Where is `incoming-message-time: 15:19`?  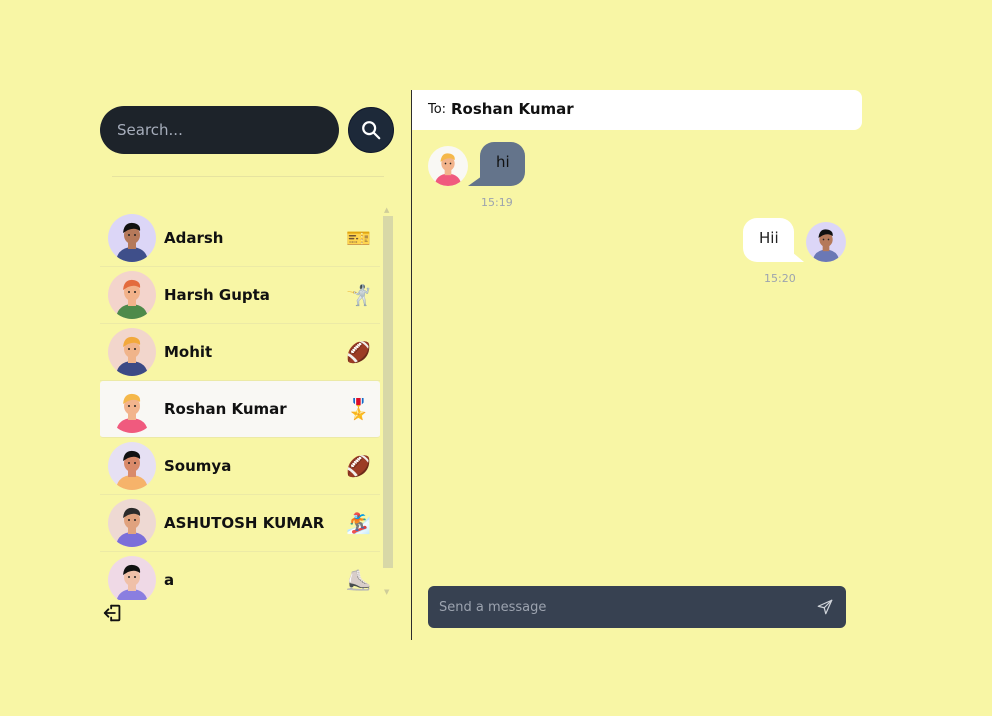
incoming-message-time: 15:19 is located at coordinates (497, 202).